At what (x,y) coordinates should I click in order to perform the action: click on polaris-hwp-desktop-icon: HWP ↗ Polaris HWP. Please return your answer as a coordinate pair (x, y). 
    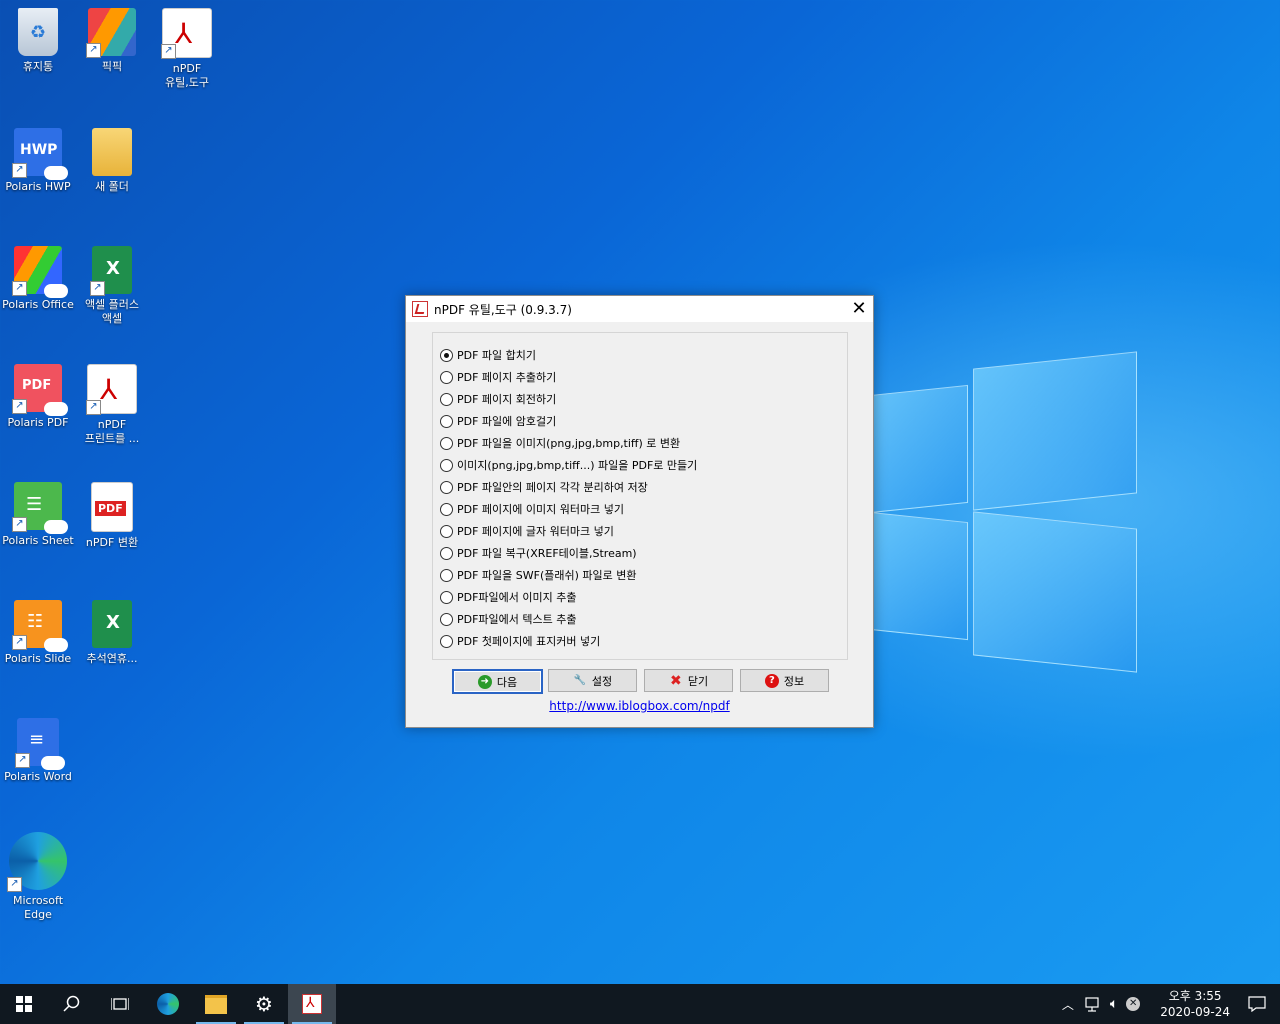
    Looking at the image, I should click on (38, 161).